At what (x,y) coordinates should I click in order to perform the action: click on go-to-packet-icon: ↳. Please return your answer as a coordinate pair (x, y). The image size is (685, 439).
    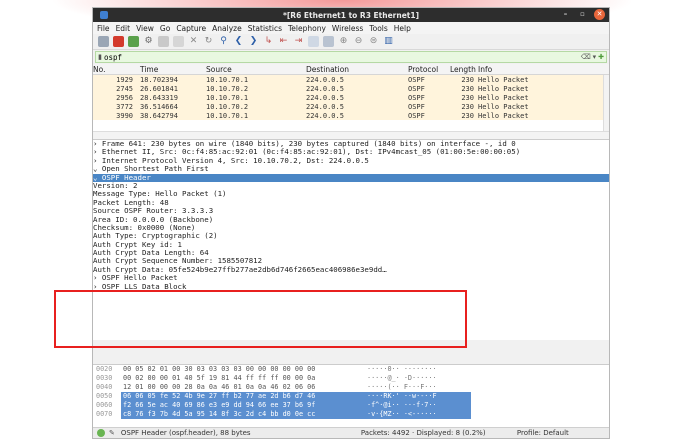
    Looking at the image, I should click on (268, 41).